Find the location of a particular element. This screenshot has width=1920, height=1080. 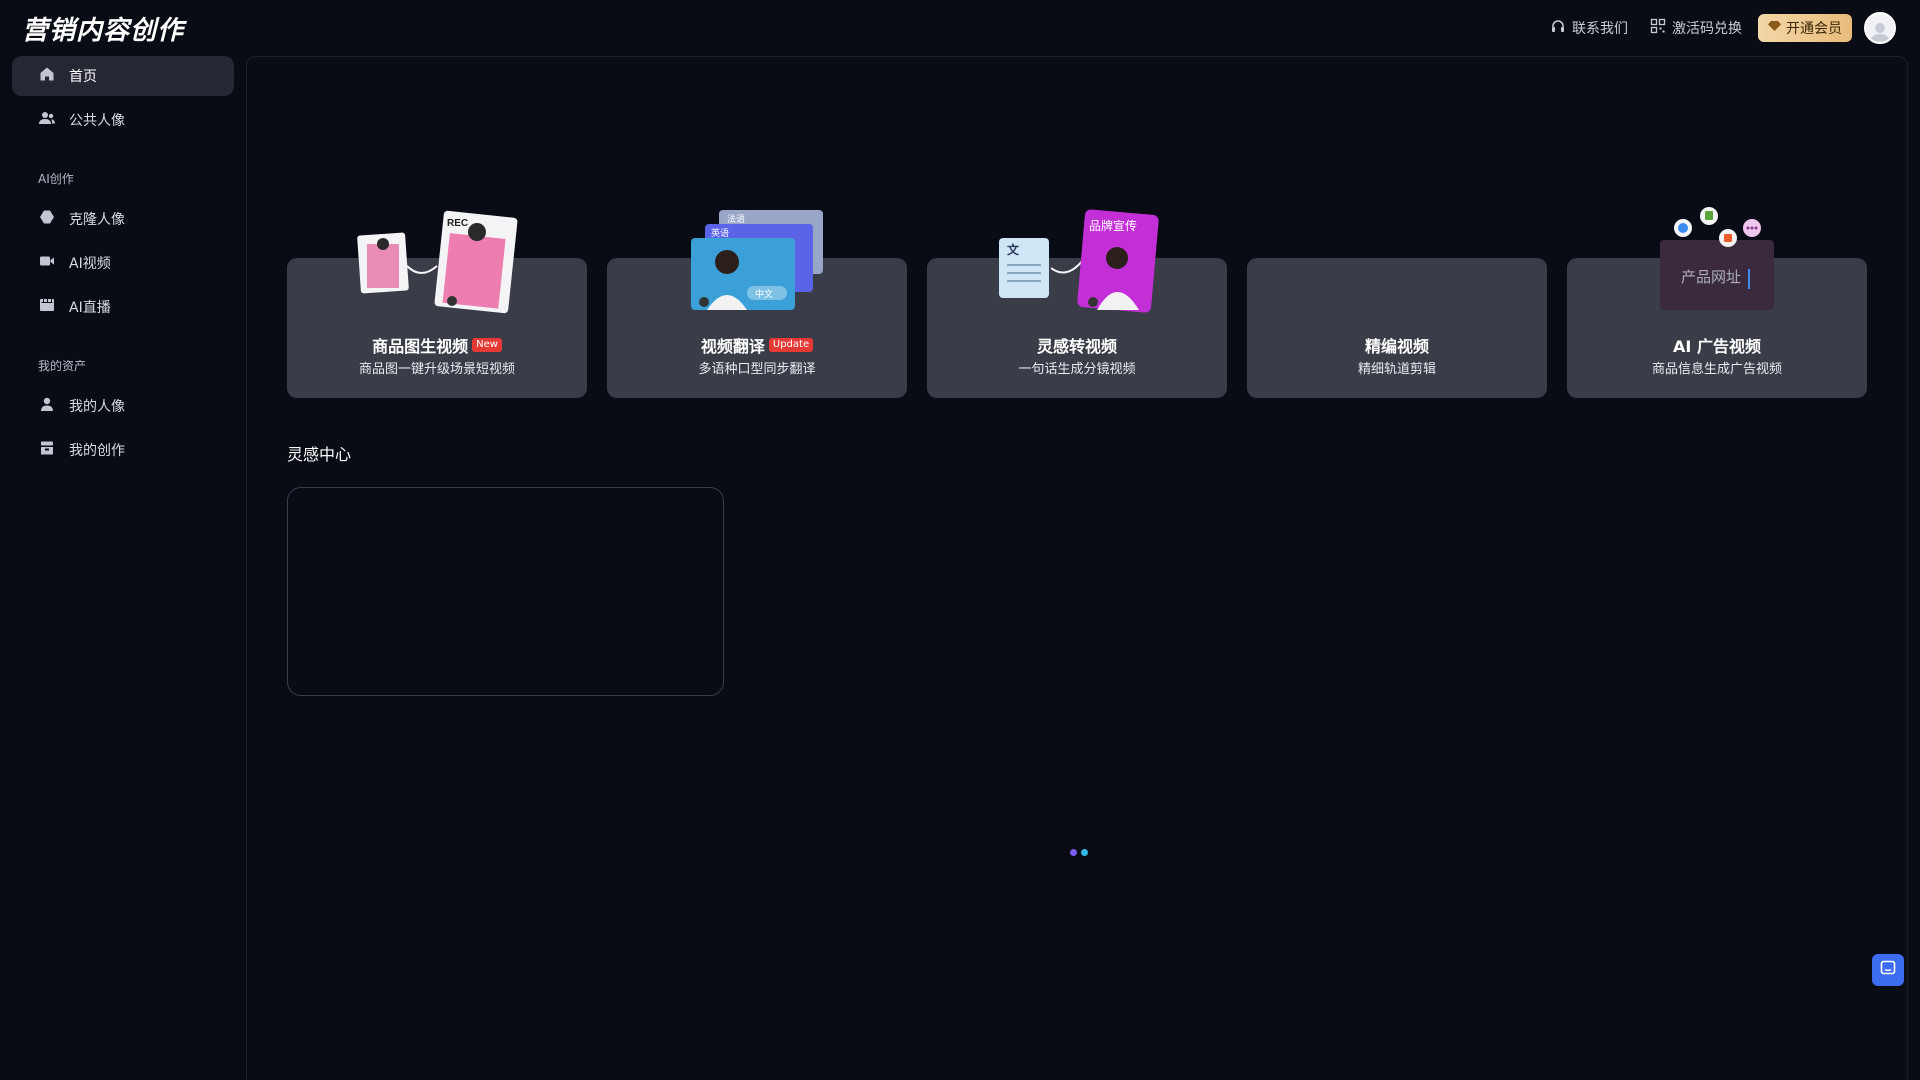

app-logo: 营销内容创作 is located at coordinates (103, 28).